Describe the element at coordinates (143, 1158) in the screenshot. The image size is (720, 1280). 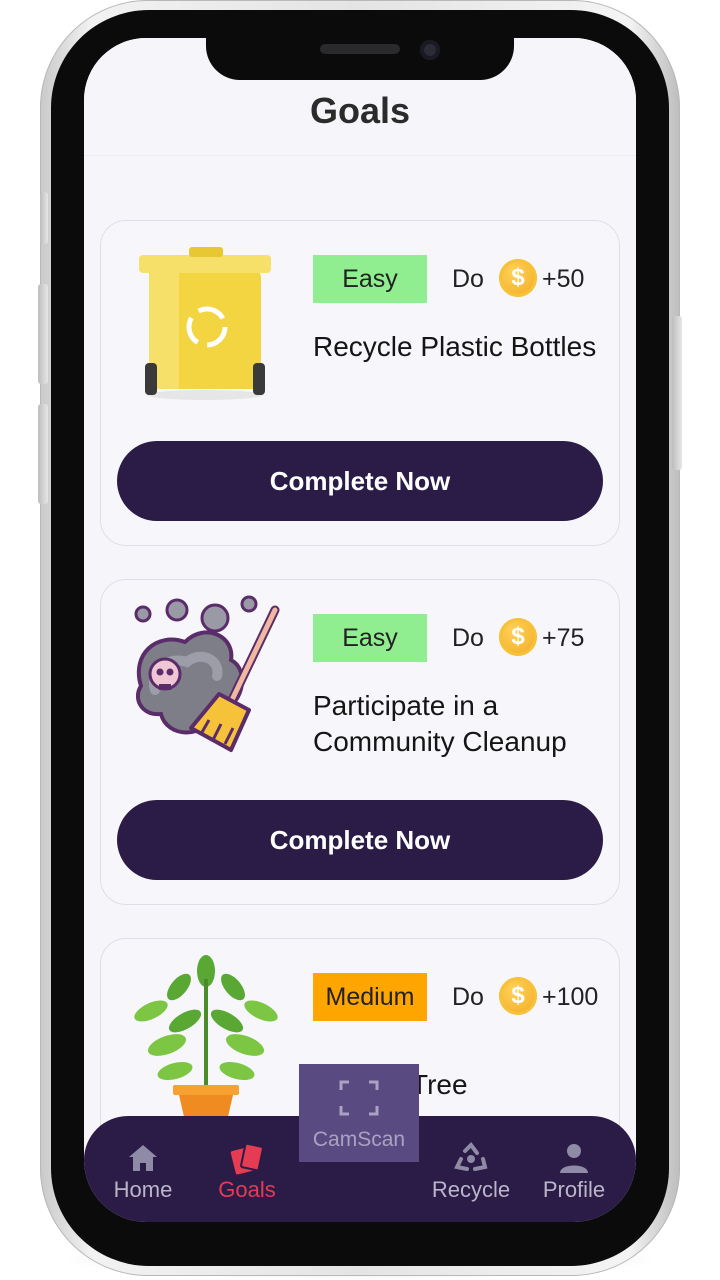
I see `home-icon` at that location.